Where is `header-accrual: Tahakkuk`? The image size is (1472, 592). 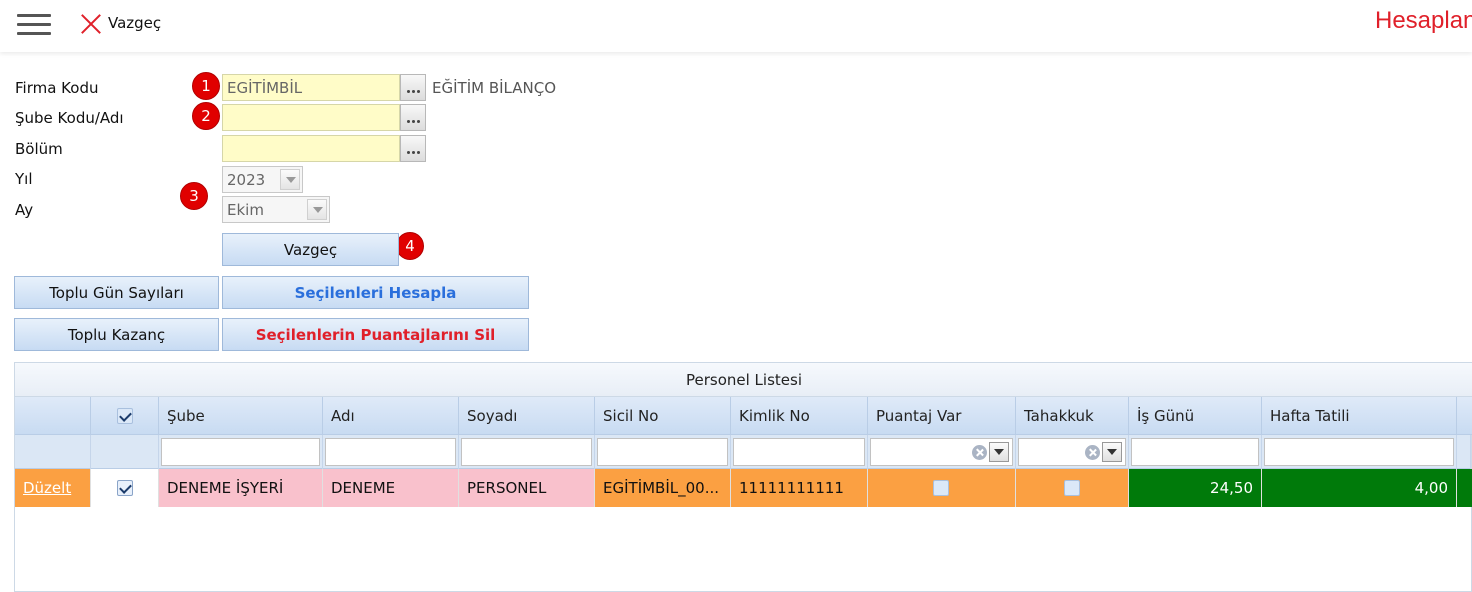 header-accrual: Tahakkuk is located at coordinates (1072, 416).